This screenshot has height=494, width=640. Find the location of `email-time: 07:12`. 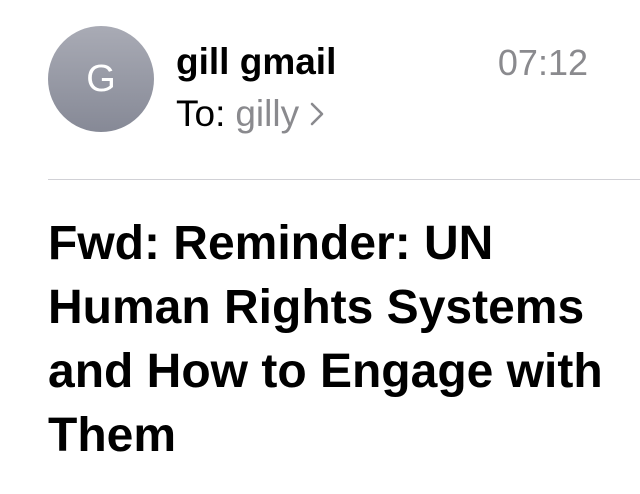

email-time: 07:12 is located at coordinates (542, 62).